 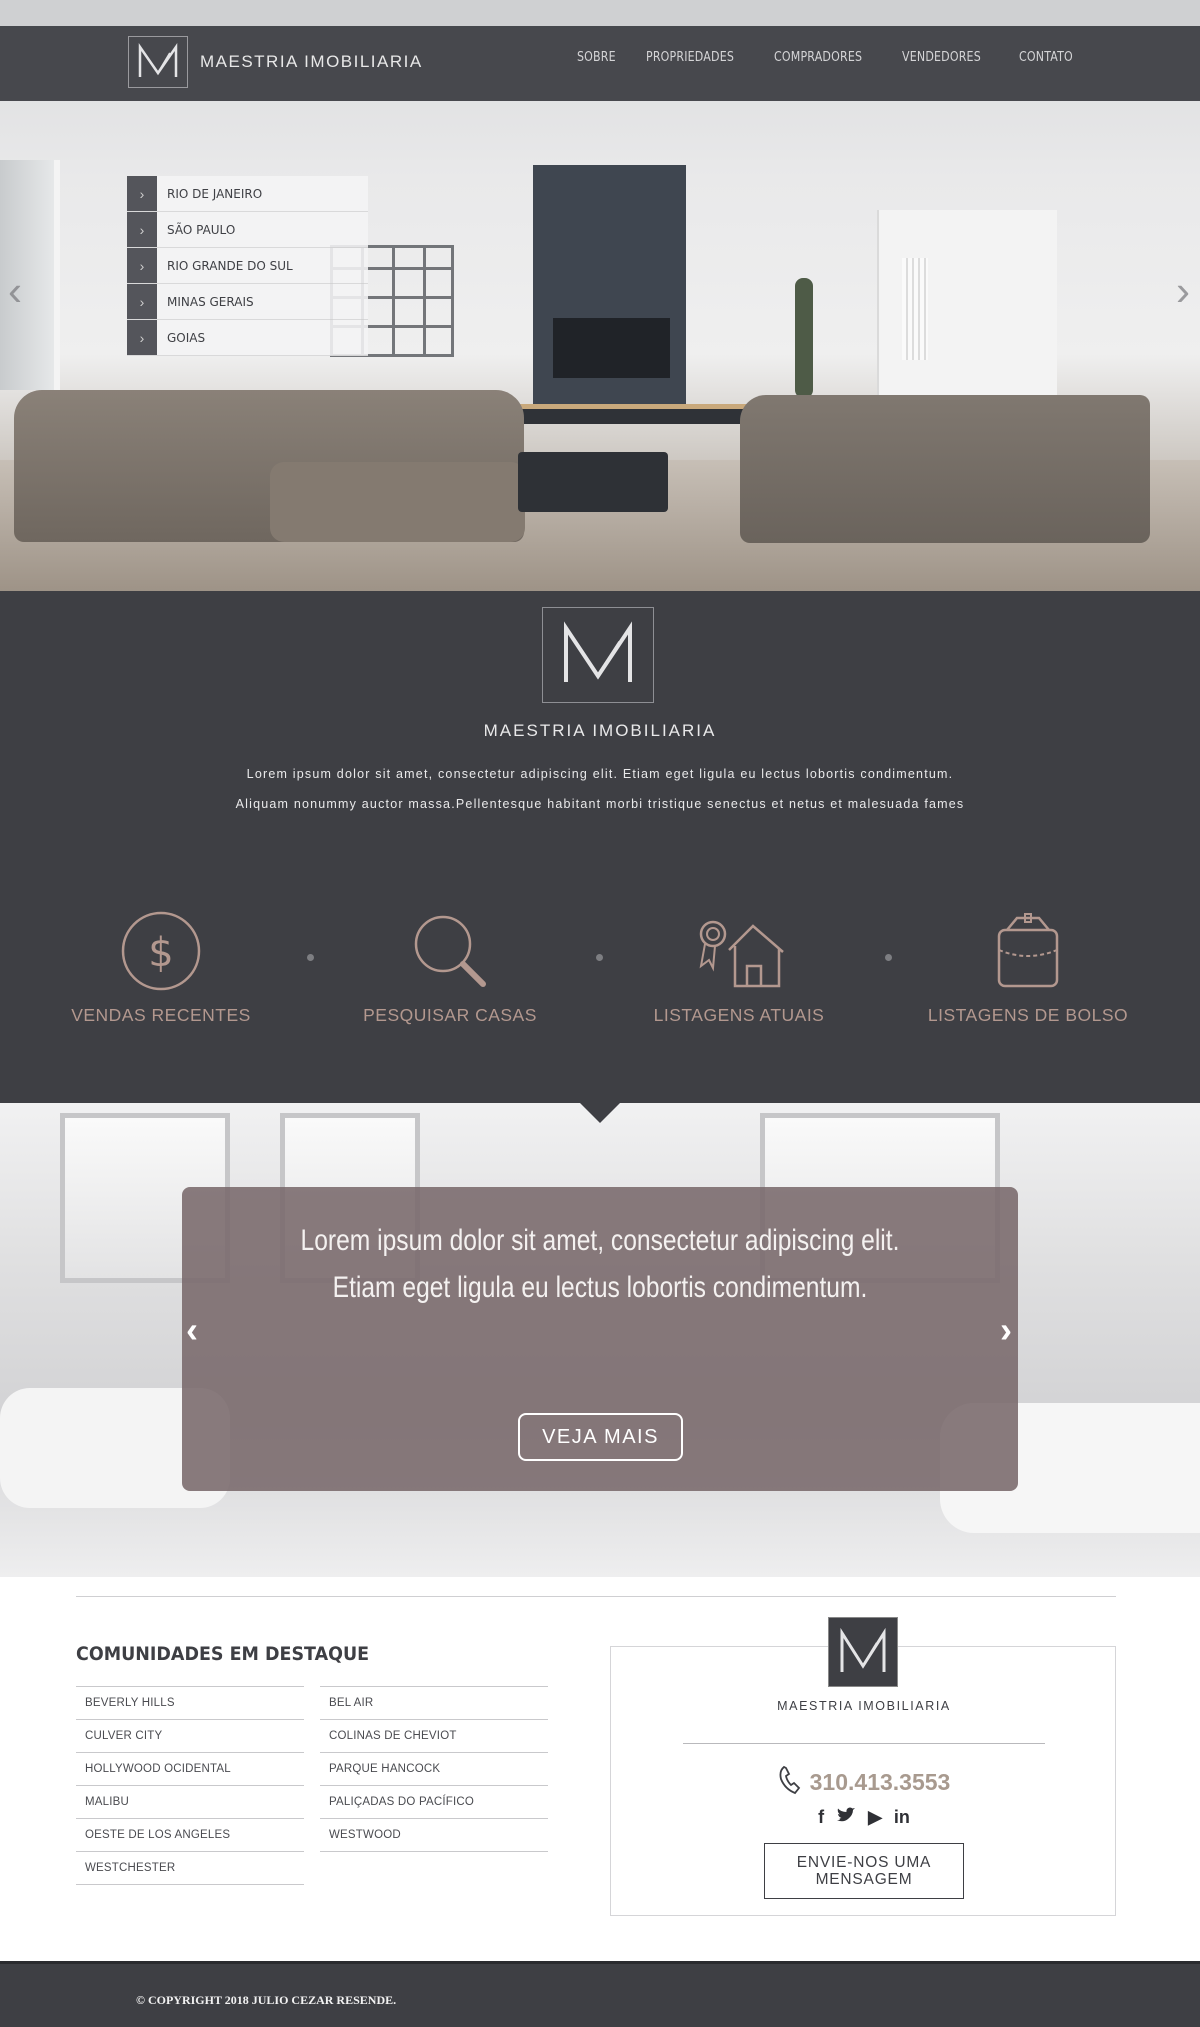 What do you see at coordinates (190, 1703) in the screenshot?
I see `community-link: BEVERLY HILLS` at bounding box center [190, 1703].